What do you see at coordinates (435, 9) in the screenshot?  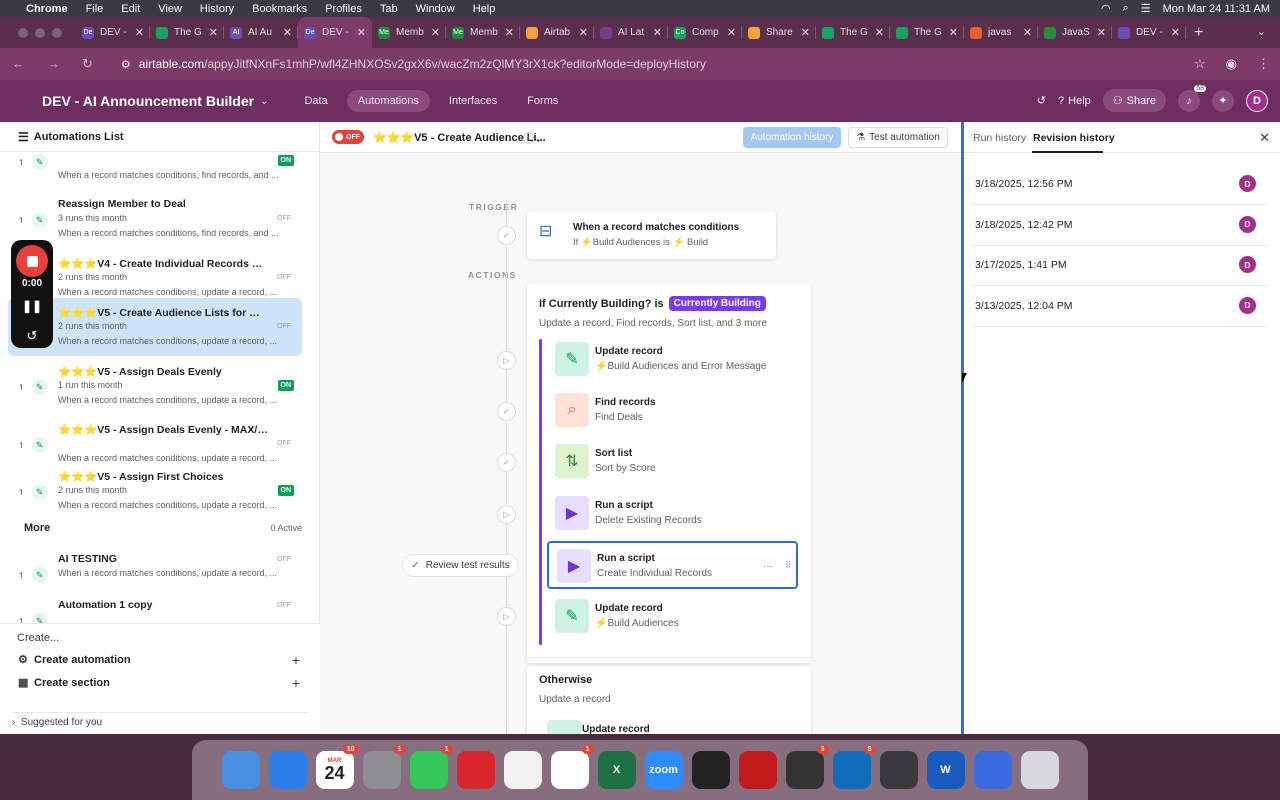 I see `menu-window: Window` at bounding box center [435, 9].